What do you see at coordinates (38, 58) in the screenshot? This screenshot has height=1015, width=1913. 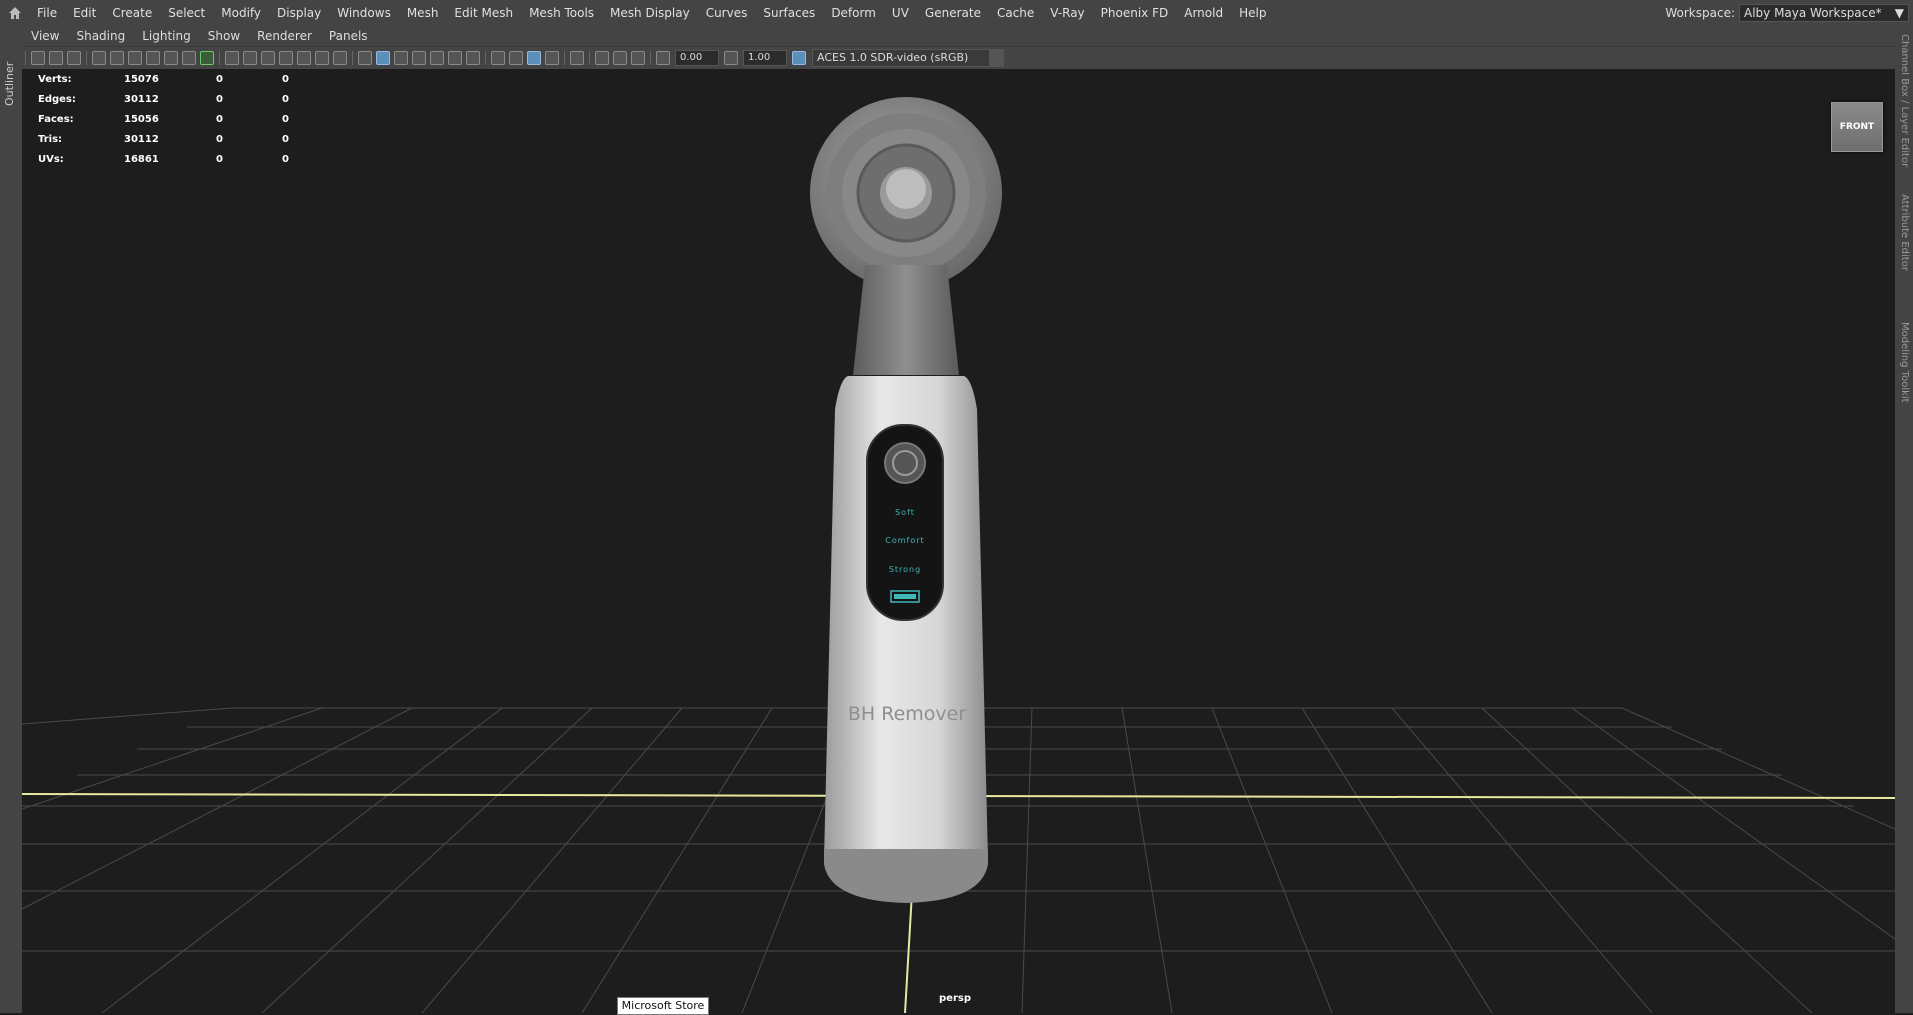 I see `select-camera-icon` at bounding box center [38, 58].